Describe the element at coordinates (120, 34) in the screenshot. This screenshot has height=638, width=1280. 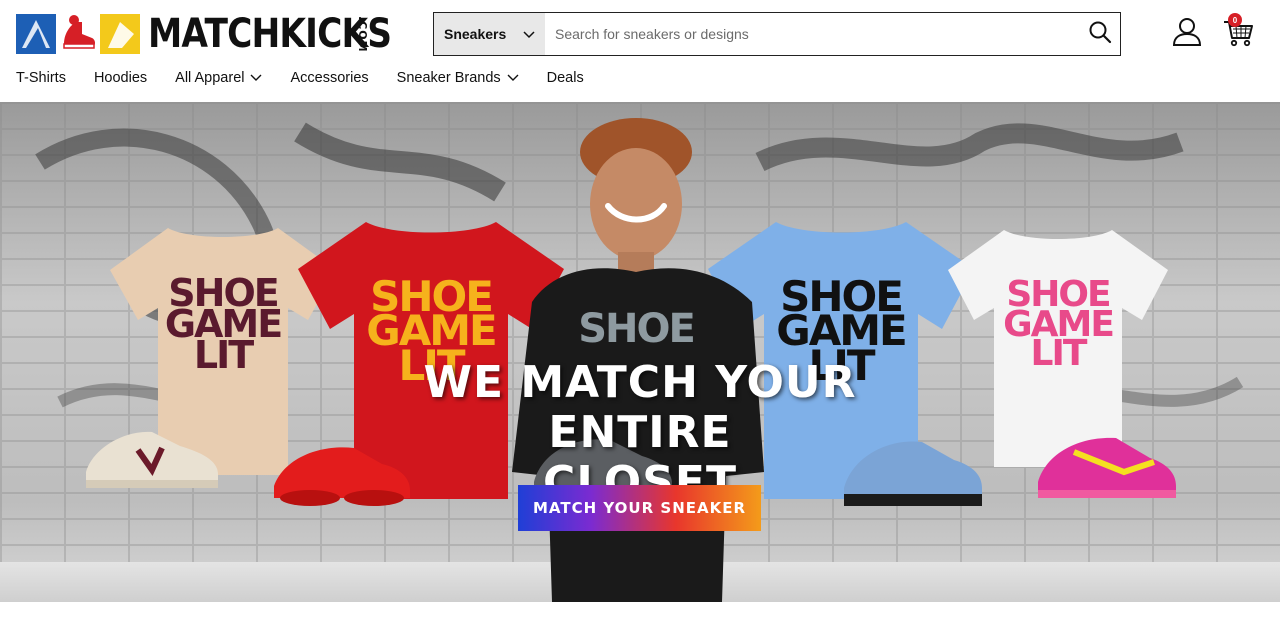
I see `logo-yellow-tile` at that location.